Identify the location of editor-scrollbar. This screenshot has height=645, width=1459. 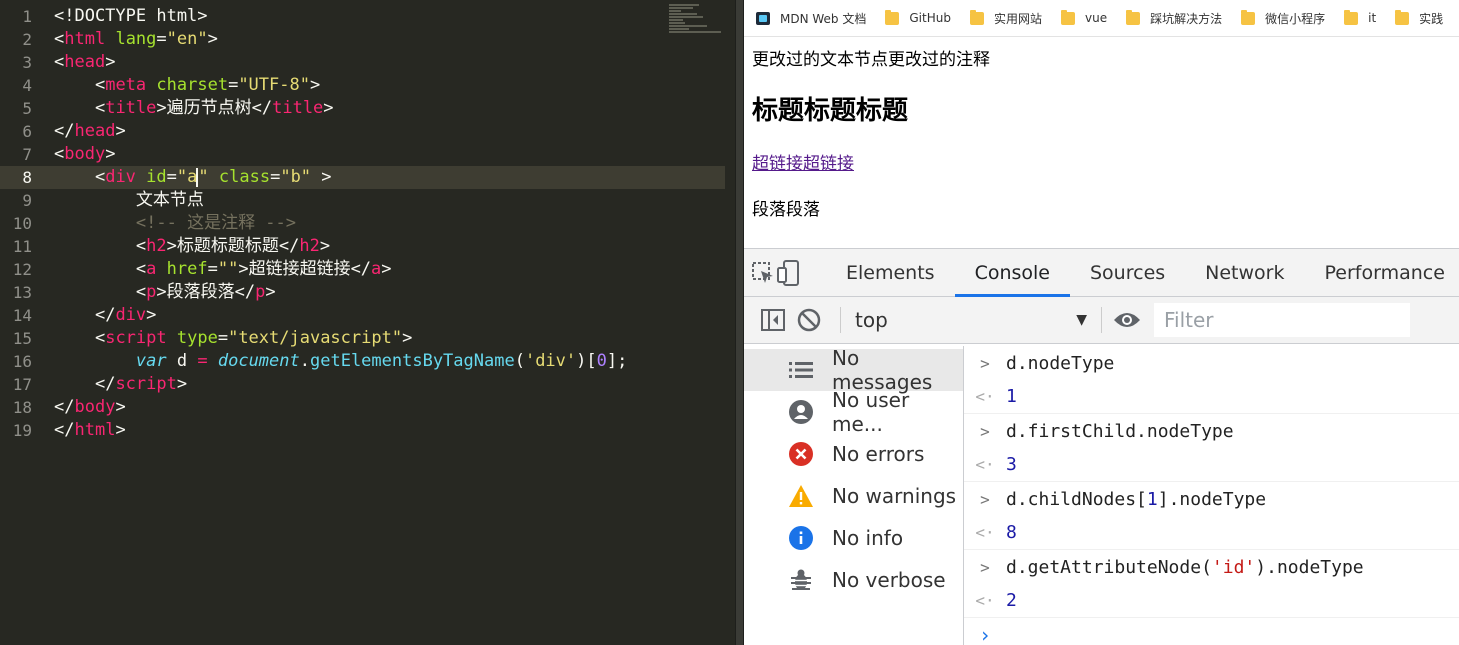
(739, 322).